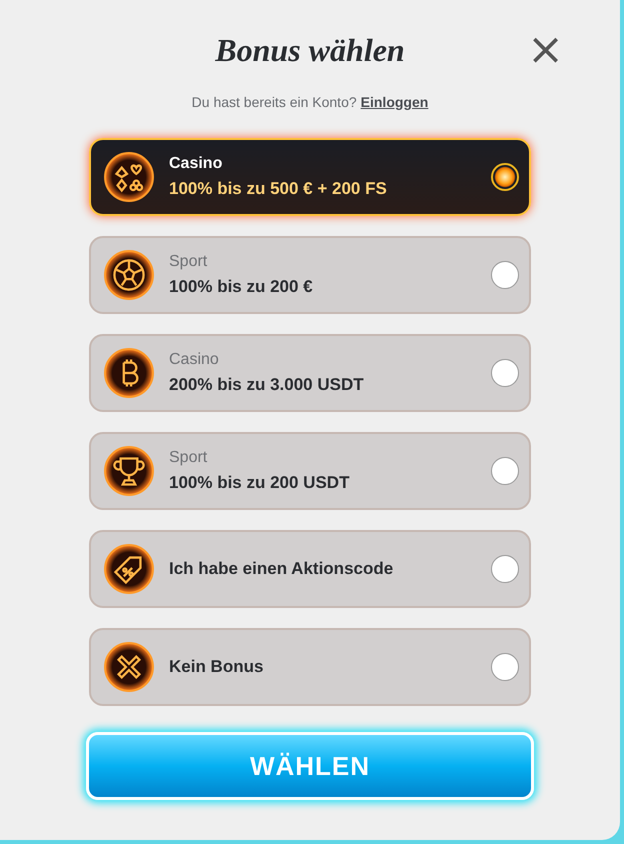  I want to click on bonus-option: Sport 100% bis zu 200 USDT, so click(310, 471).